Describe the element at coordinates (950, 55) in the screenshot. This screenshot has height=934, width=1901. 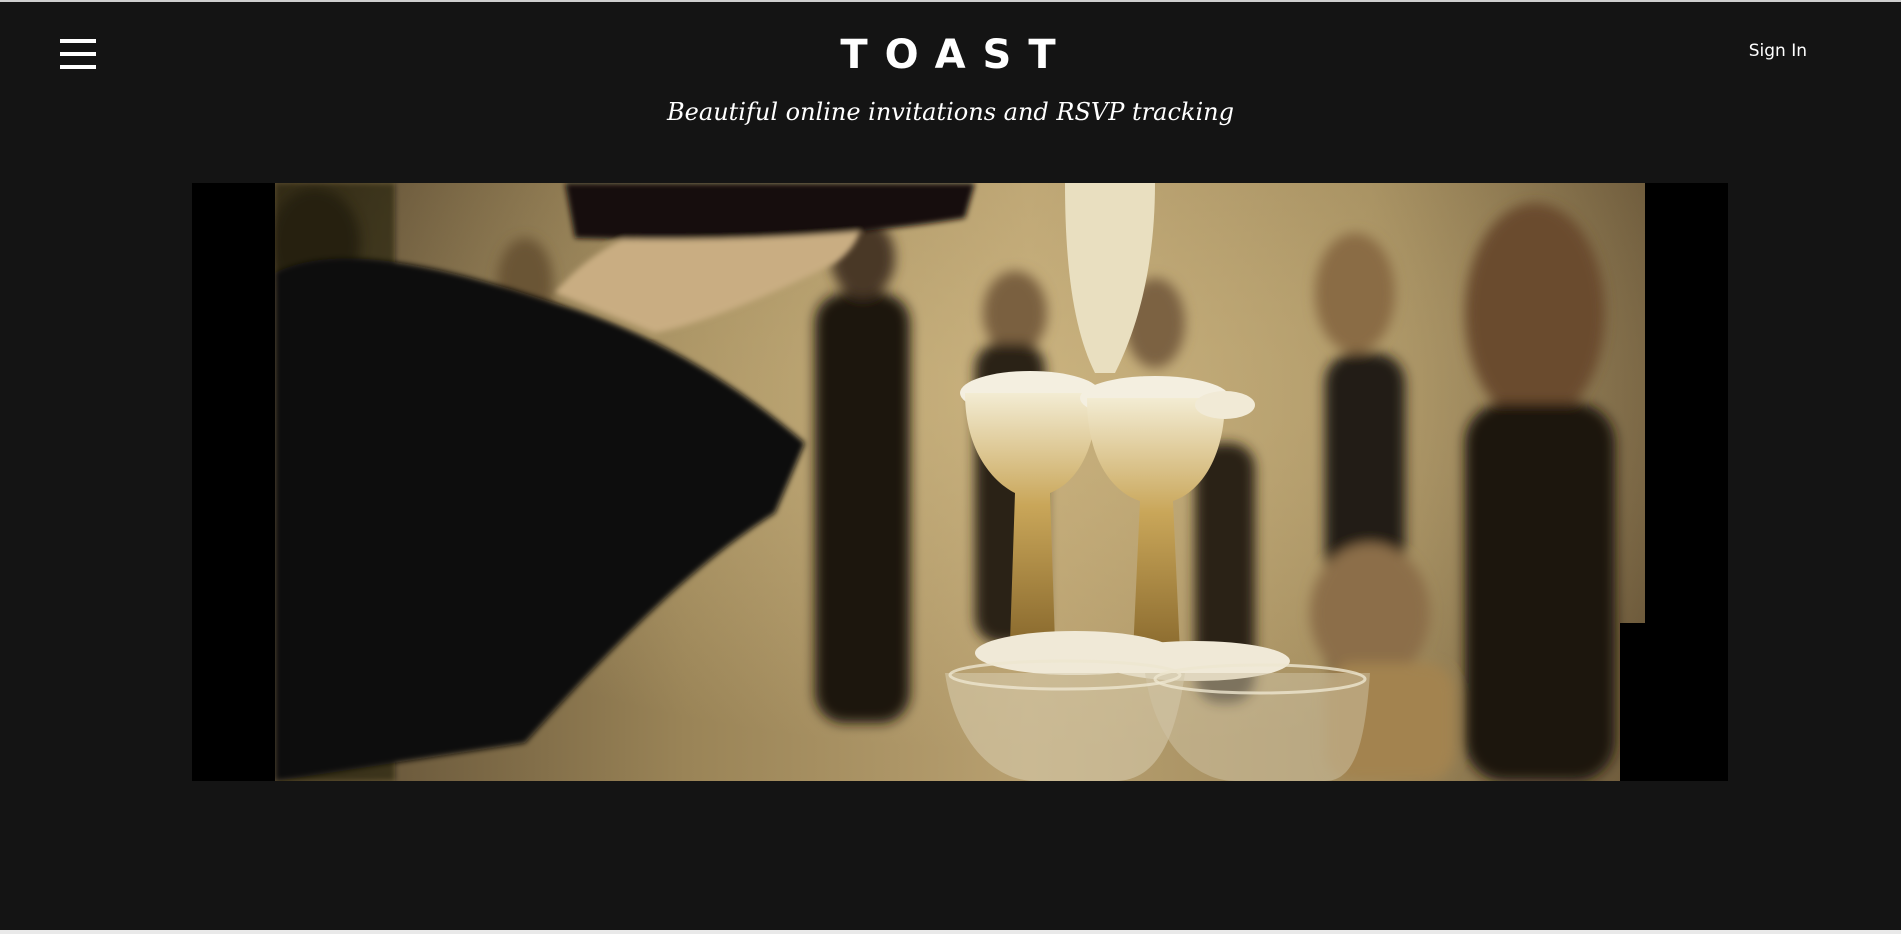
I see `site-logo: TOAST` at that location.